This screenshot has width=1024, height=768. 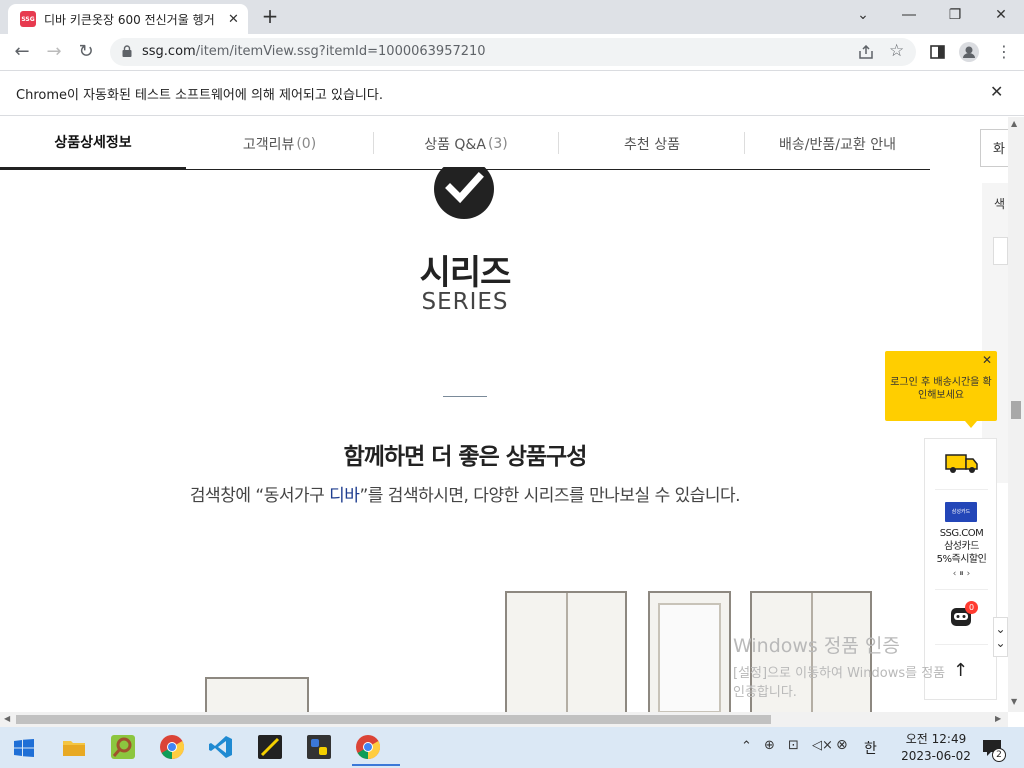 What do you see at coordinates (270, 17) in the screenshot?
I see `new-tab-button: +` at bounding box center [270, 17].